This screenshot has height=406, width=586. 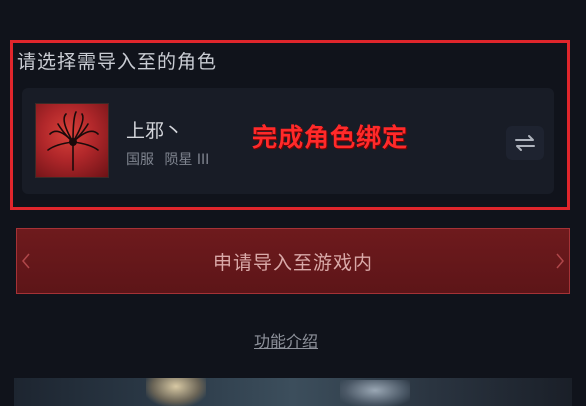 I want to click on button-deco-left-icon, so click(x=26, y=261).